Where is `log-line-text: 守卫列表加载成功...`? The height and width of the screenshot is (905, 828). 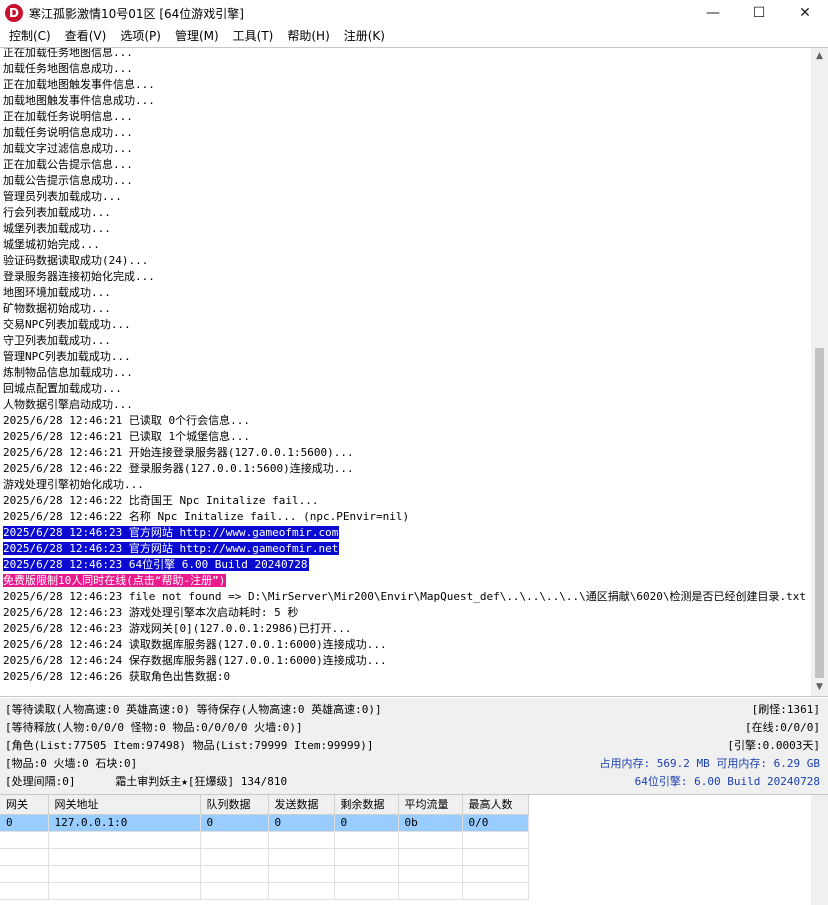
log-line-text: 守卫列表加载成功... is located at coordinates (57, 340).